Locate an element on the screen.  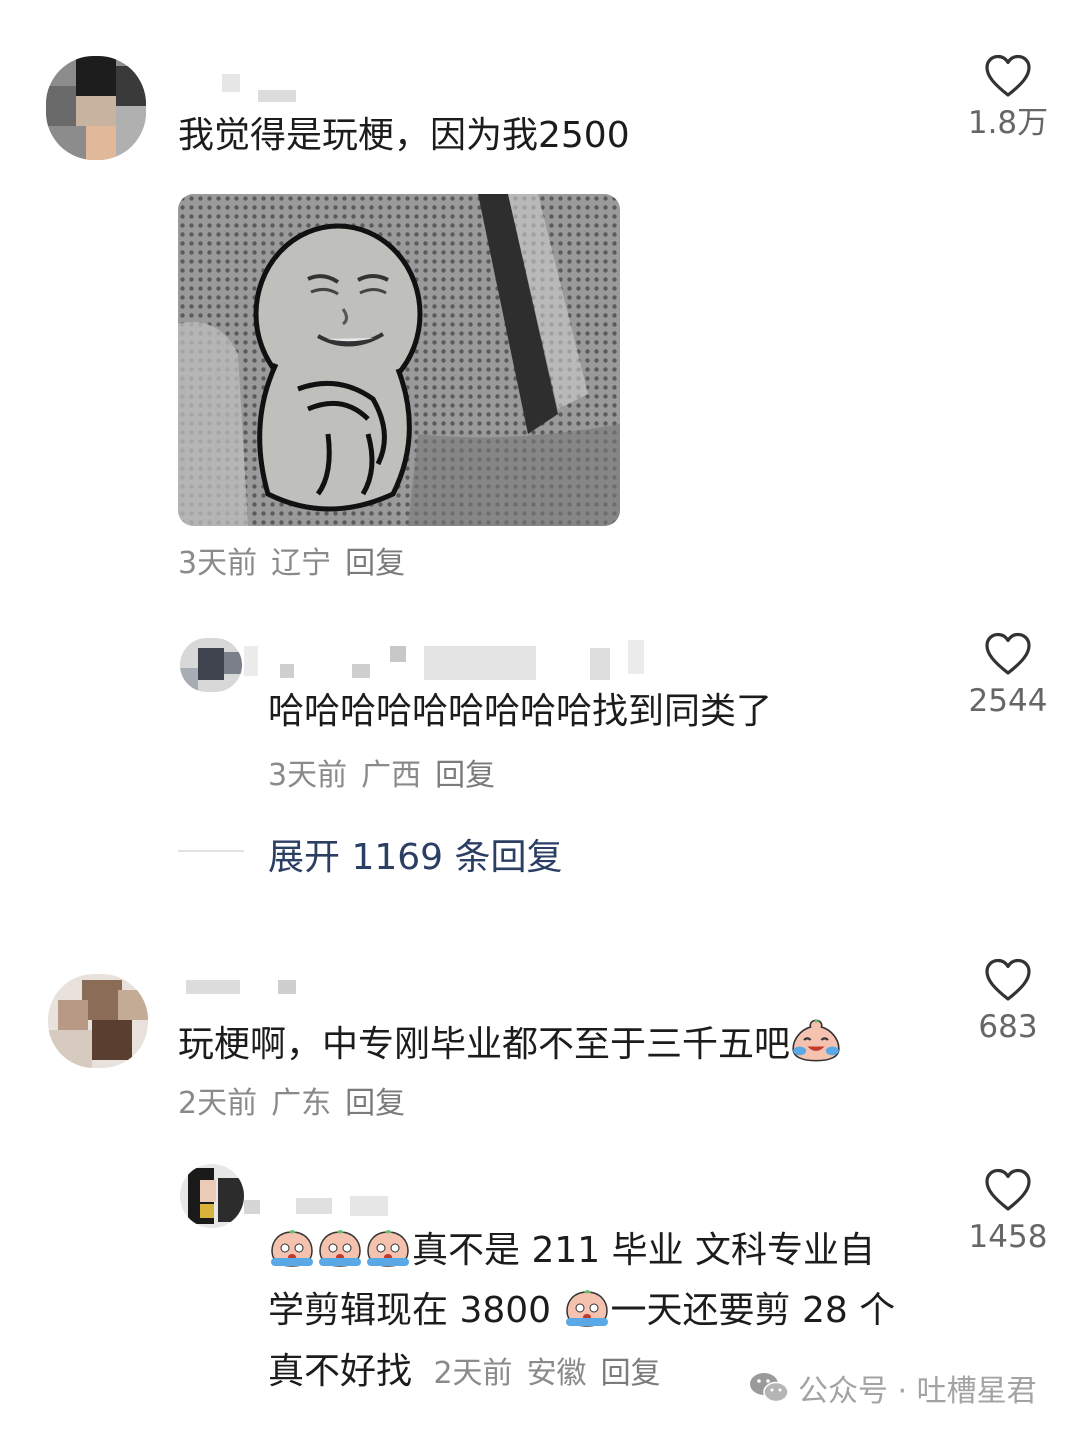
comment-text-content: 玩梗啊，中专刚毕业都不至于三千五吧 is located at coordinates (484, 1044).